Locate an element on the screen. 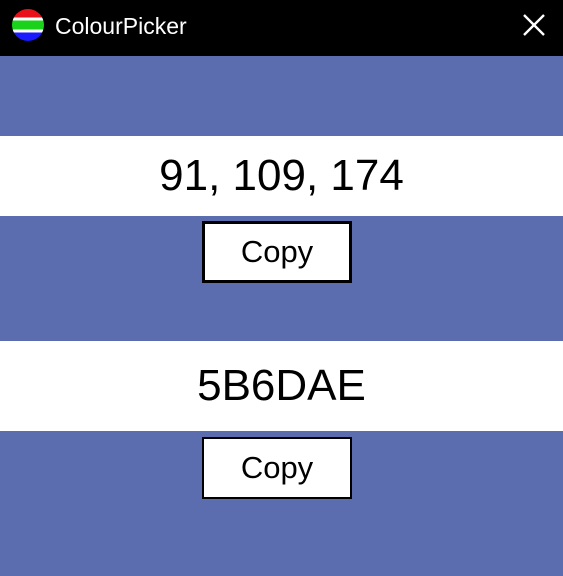 Image resolution: width=563 pixels, height=576 pixels. close-button is located at coordinates (534, 26).